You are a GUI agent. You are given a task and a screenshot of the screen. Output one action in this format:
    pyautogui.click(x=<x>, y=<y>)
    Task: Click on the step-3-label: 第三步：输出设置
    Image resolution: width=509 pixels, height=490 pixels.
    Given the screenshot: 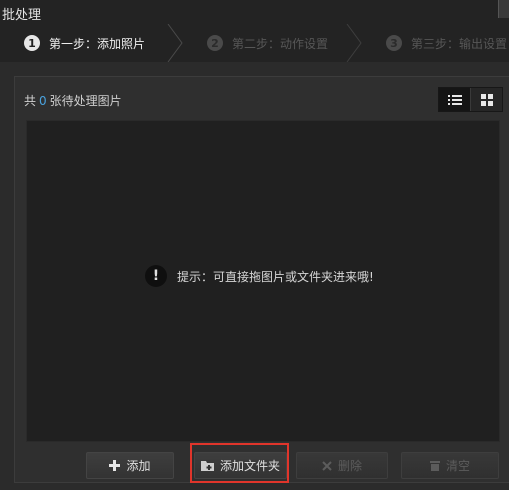 What is the action you would take?
    pyautogui.click(x=459, y=43)
    